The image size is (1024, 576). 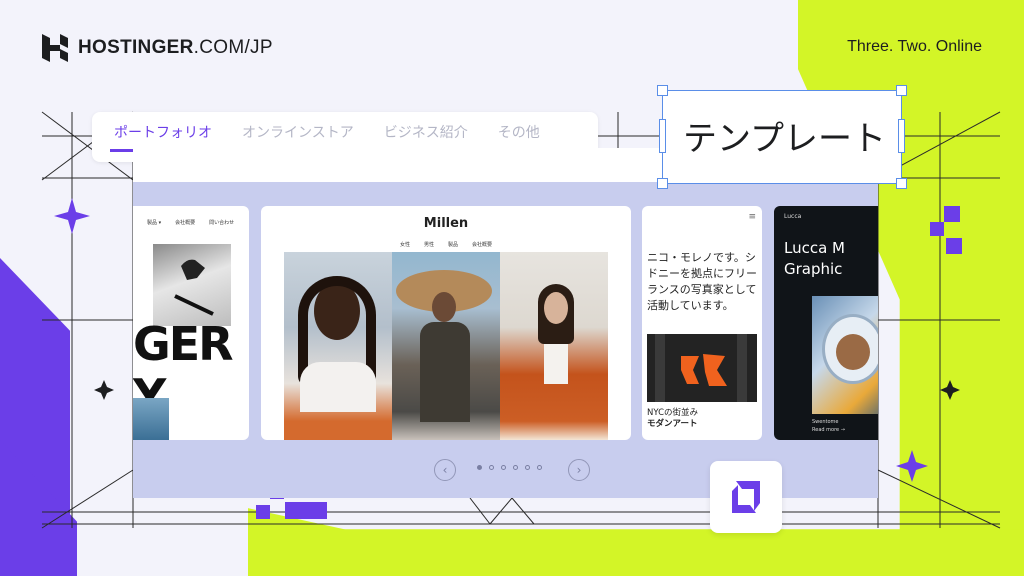 I want to click on card-body-text: ニコ・モレノです。シドニーを拠点にフリーランスの写真家として活動しています。, so click(x=702, y=281).